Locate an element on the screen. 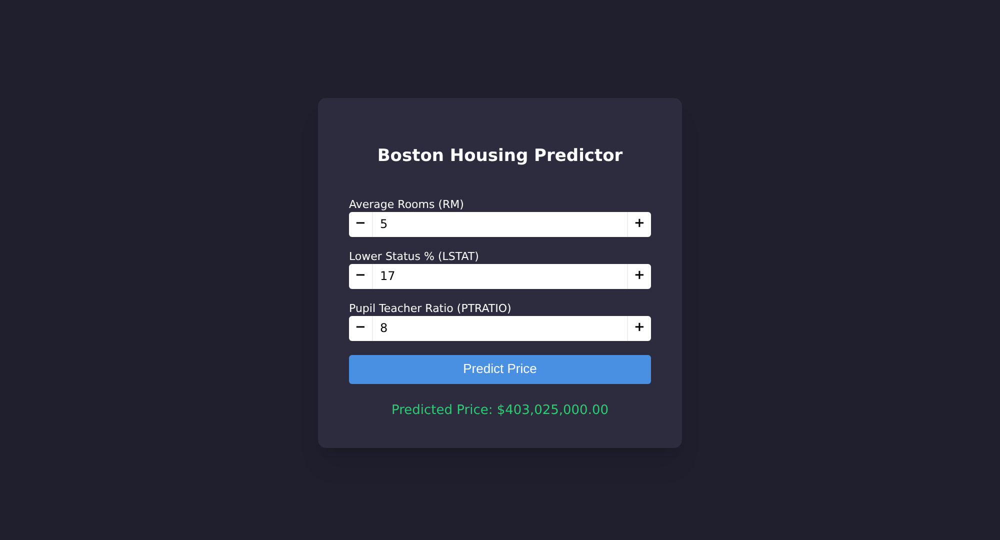  number-stepper: − 5 + is located at coordinates (500, 224).